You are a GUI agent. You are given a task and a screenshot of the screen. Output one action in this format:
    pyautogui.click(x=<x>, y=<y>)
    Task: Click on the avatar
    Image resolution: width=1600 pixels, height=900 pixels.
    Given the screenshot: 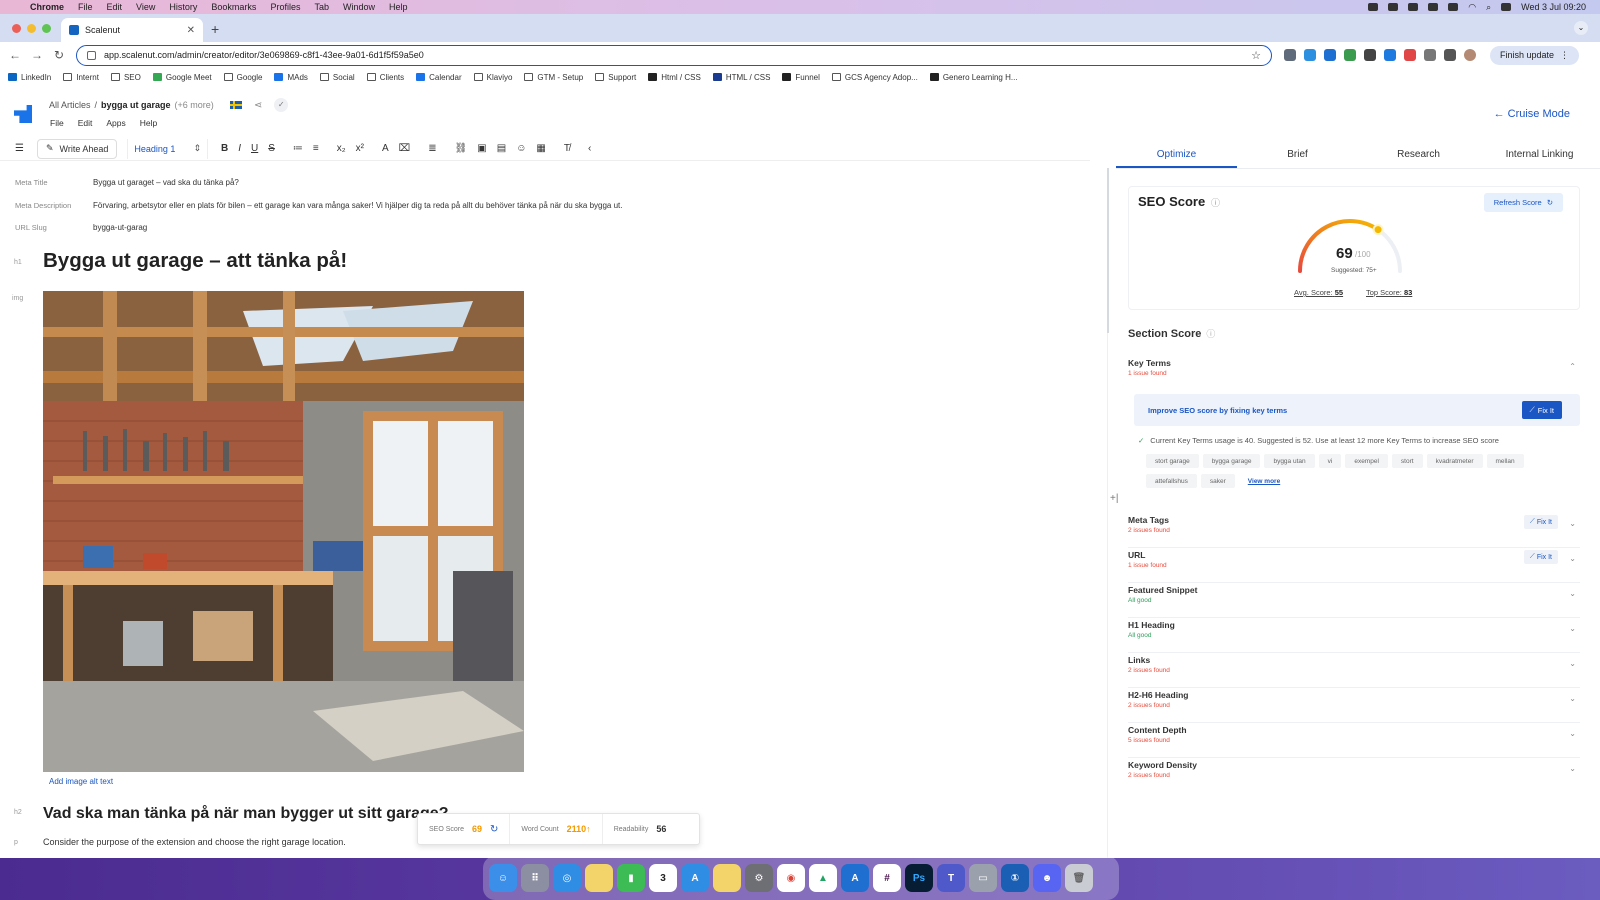 What is the action you would take?
    pyautogui.click(x=1470, y=55)
    